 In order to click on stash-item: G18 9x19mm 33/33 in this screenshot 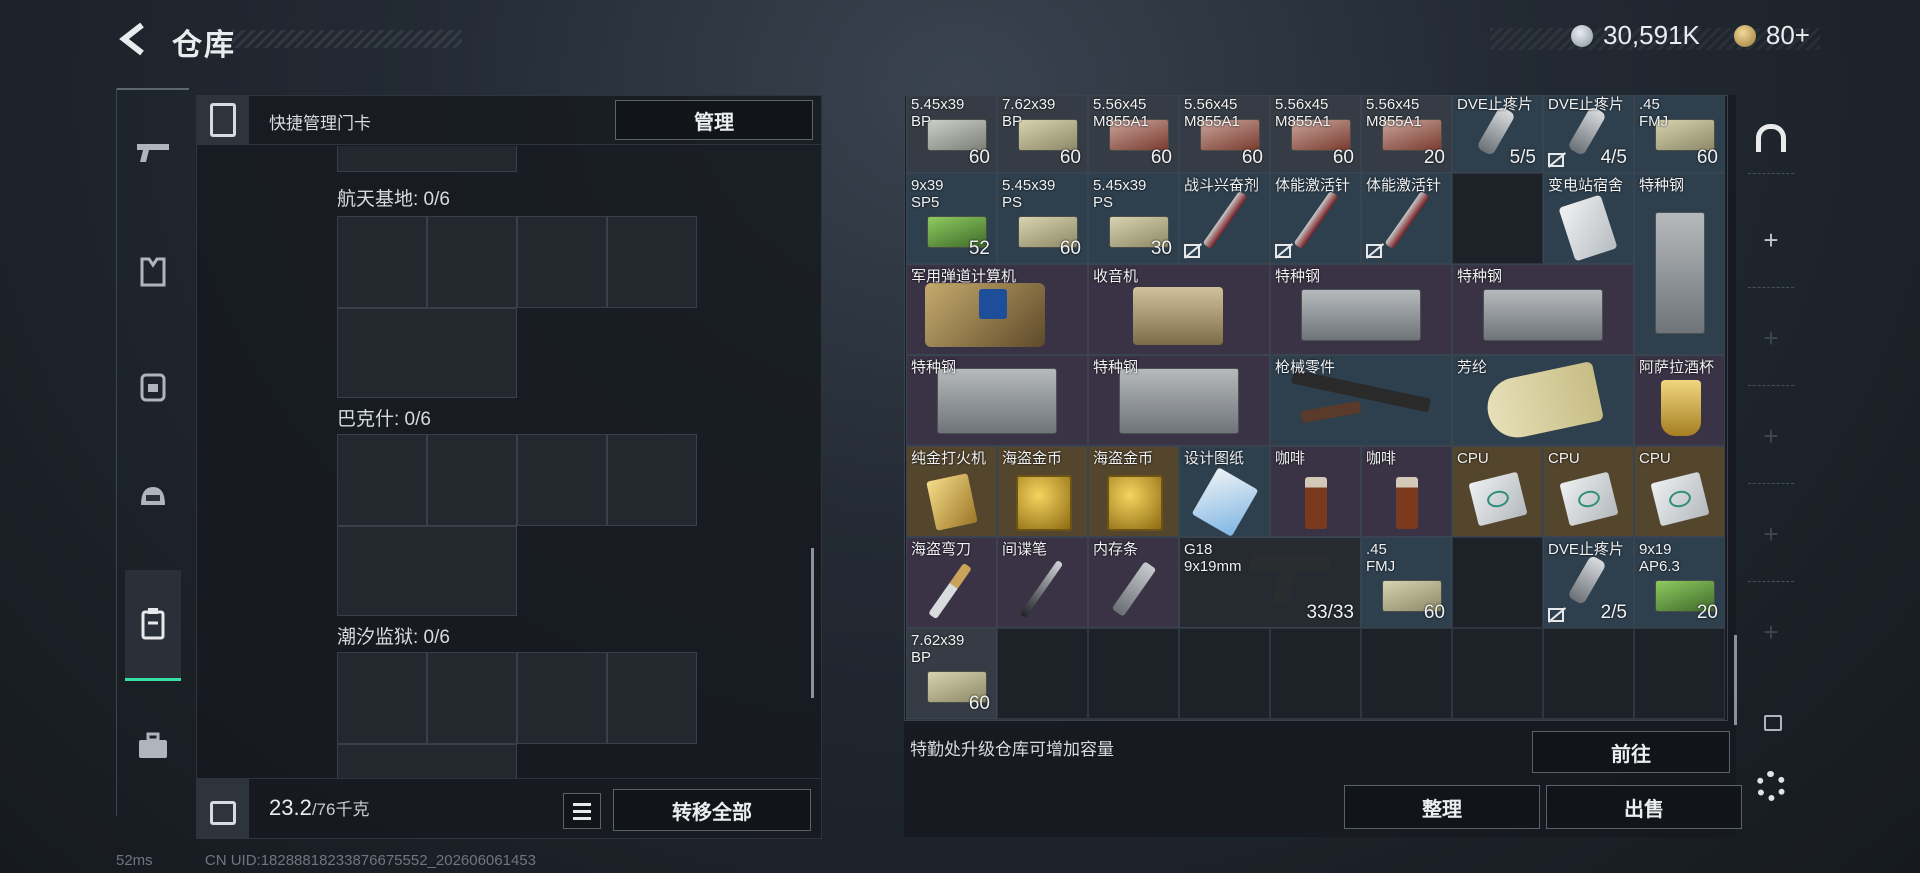, I will do `click(1270, 582)`.